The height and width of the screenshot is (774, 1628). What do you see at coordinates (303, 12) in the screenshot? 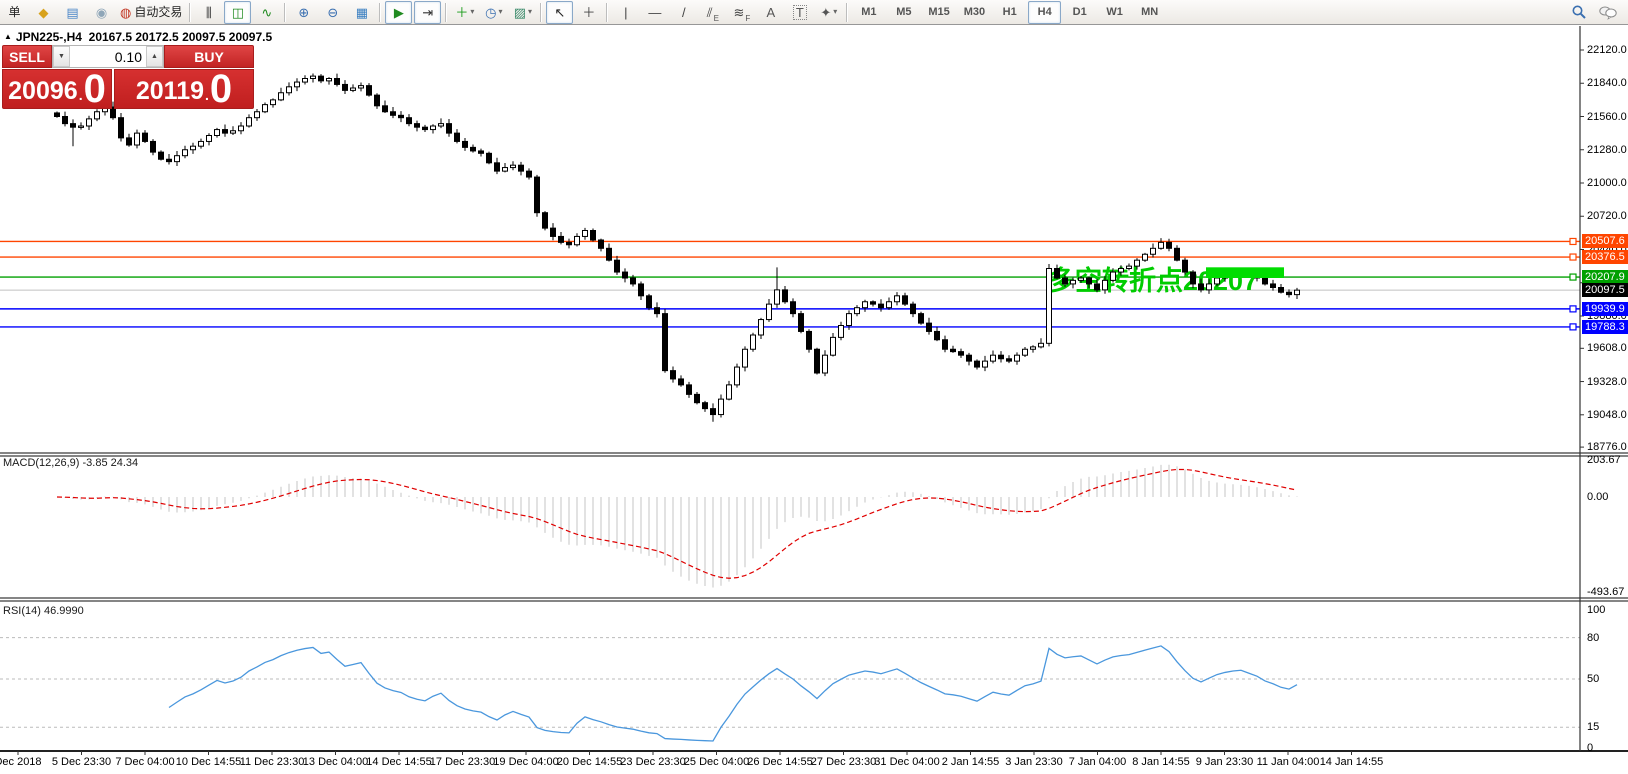
I see `zoom-in-button: ⊕` at bounding box center [303, 12].